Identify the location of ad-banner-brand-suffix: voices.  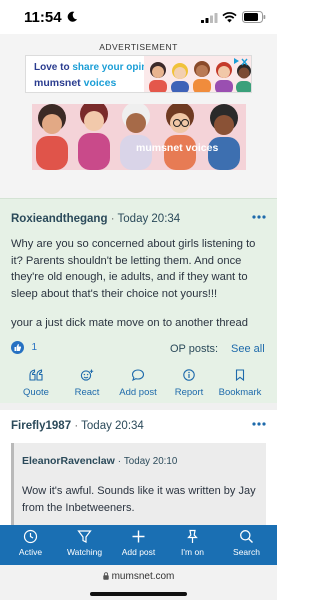
(98, 83).